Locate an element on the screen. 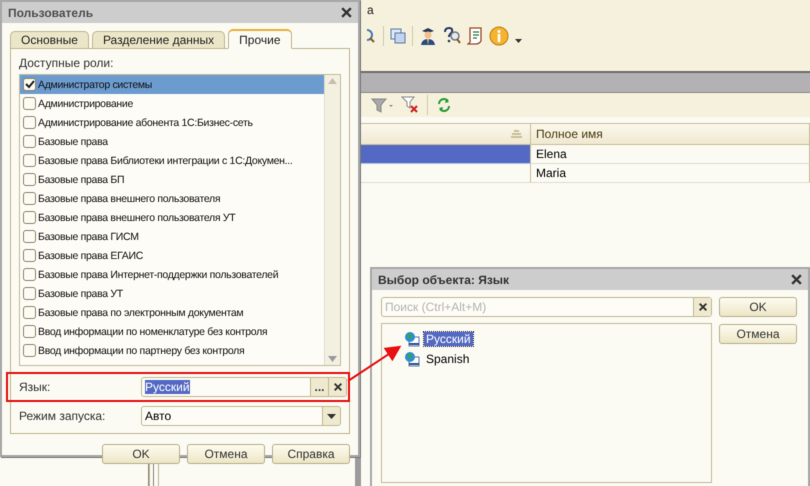  role-item: Базовые права по электронным документам is located at coordinates (172, 312).